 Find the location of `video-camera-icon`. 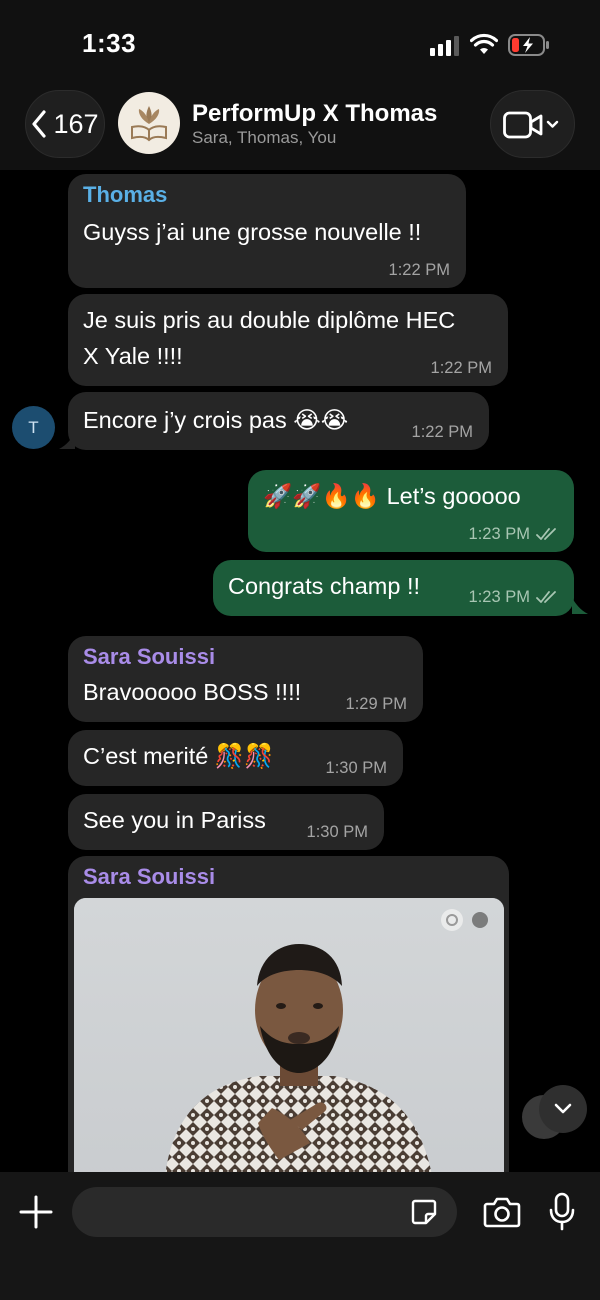

video-camera-icon is located at coordinates (531, 125).